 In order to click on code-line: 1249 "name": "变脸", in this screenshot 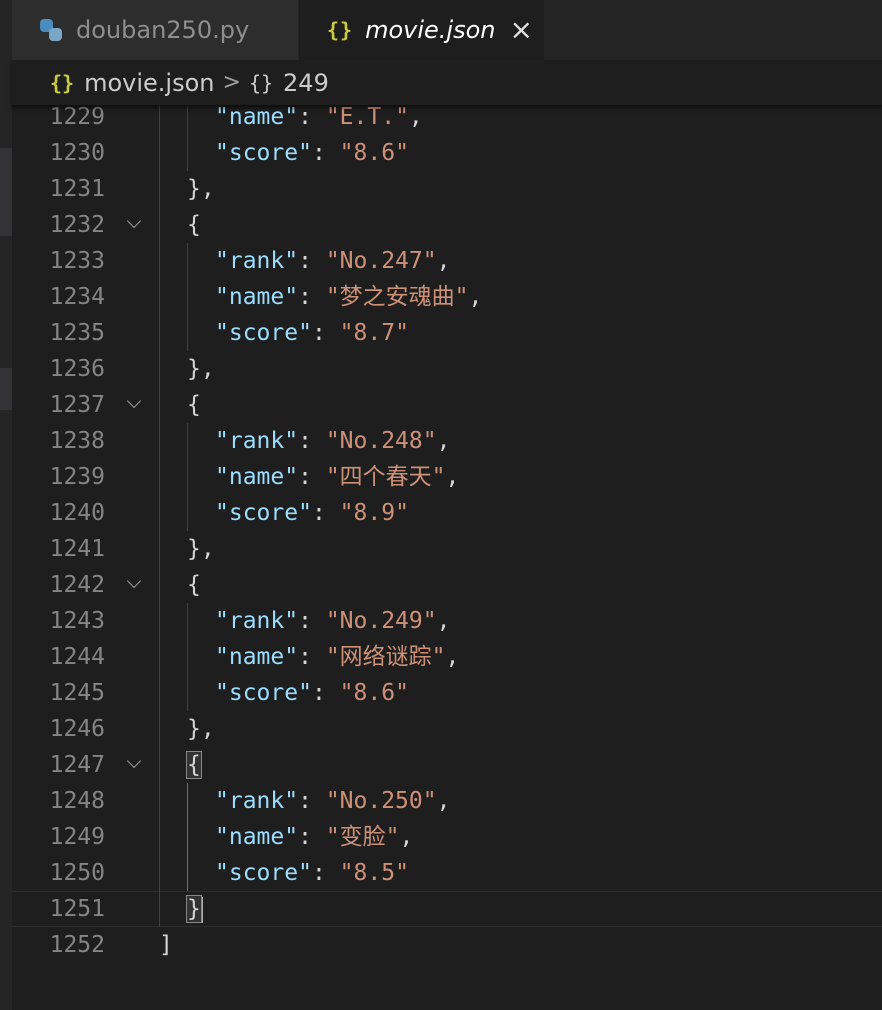, I will do `click(447, 837)`.